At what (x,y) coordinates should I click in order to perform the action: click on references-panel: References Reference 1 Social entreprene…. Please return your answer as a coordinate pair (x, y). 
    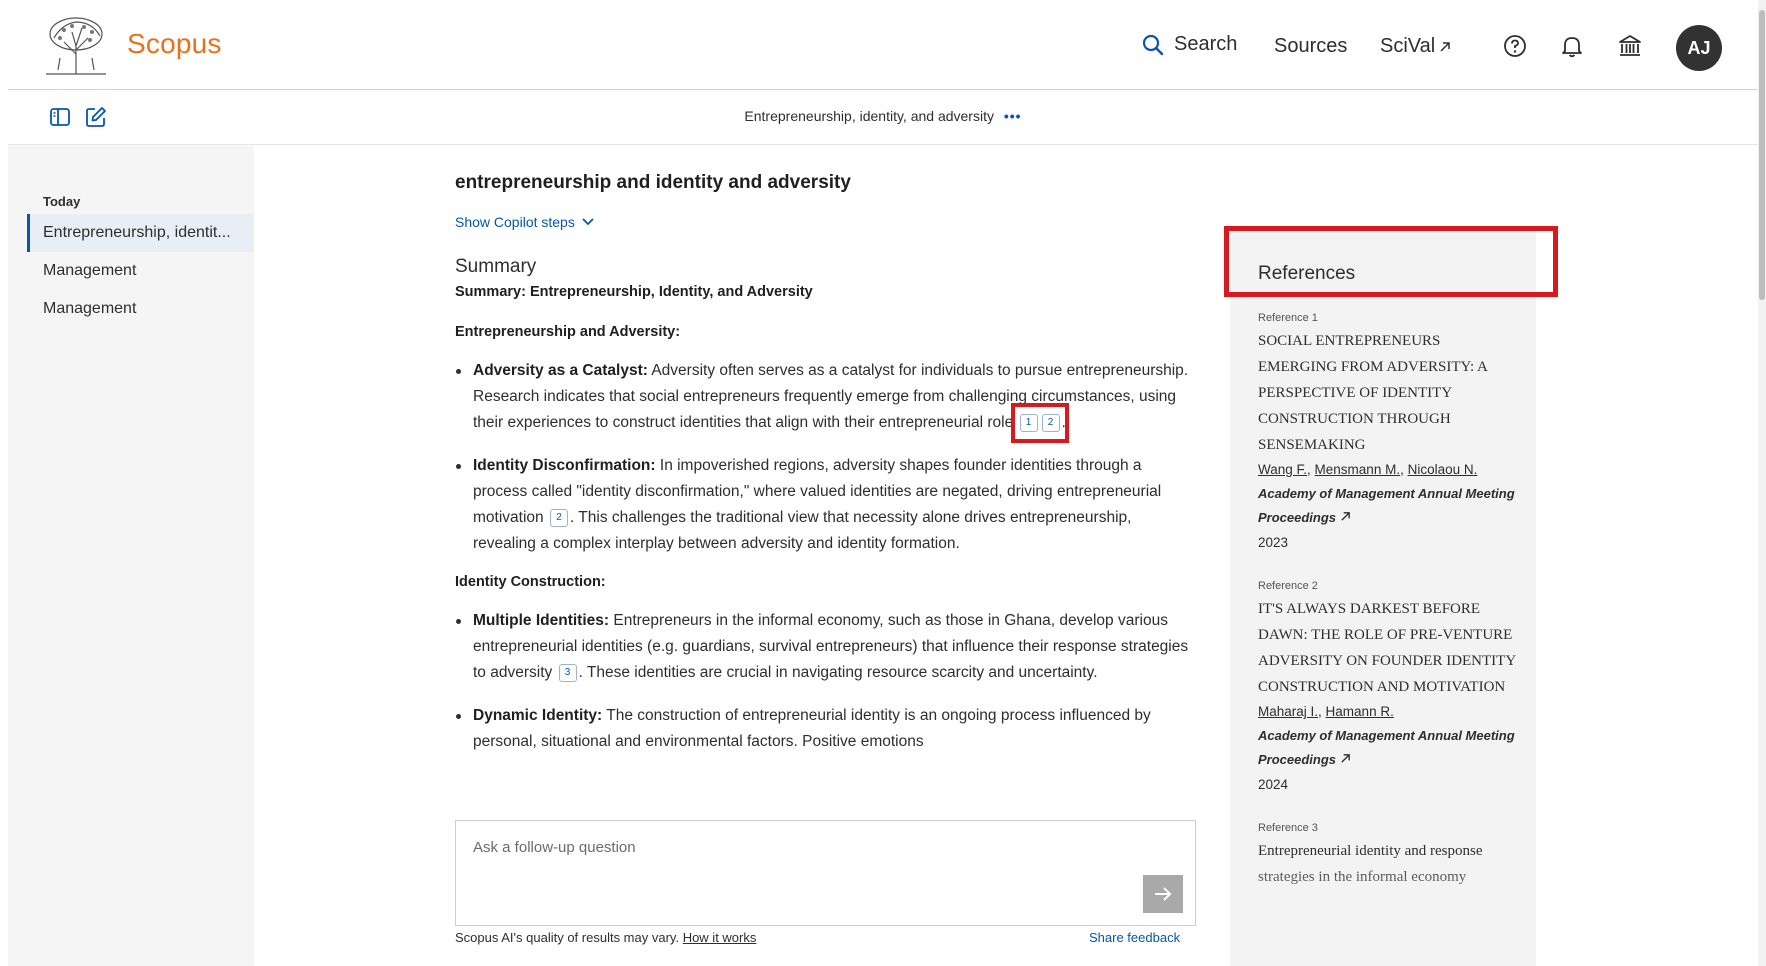
    Looking at the image, I should click on (1383, 596).